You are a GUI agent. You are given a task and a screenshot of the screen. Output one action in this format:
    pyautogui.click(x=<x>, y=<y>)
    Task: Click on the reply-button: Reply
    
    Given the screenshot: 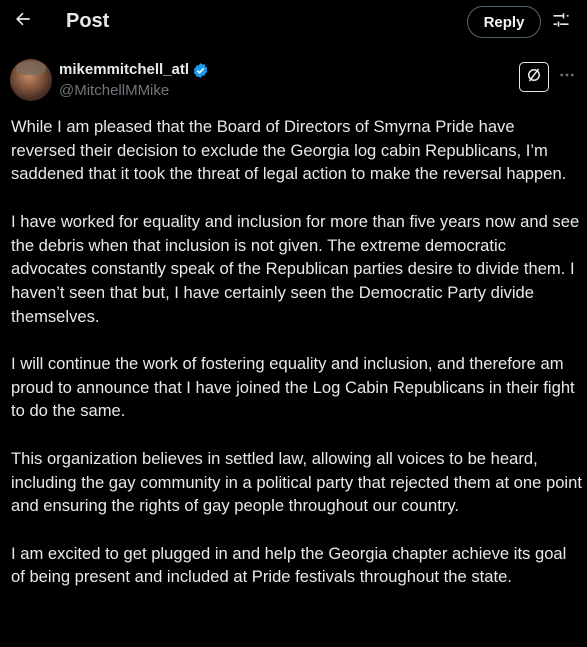 What is the action you would take?
    pyautogui.click(x=504, y=22)
    